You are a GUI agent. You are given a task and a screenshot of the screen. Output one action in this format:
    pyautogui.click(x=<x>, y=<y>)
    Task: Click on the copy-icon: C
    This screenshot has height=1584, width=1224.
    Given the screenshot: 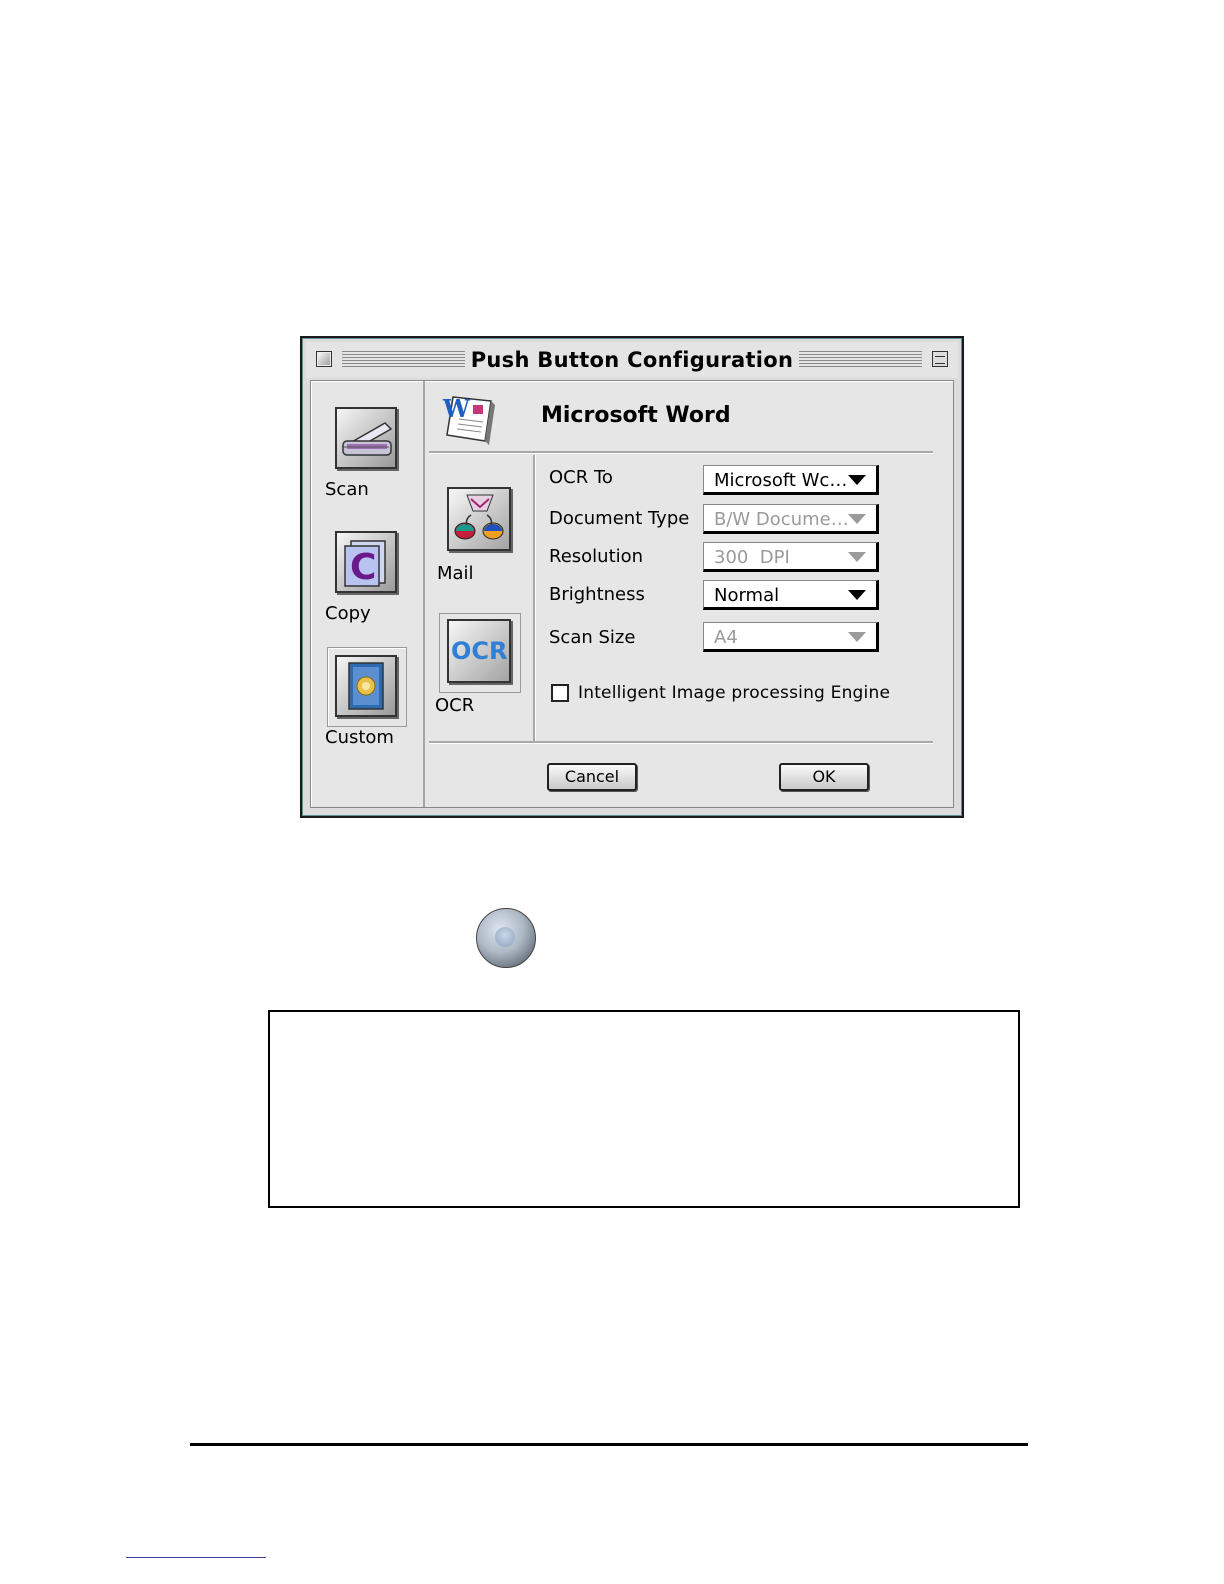 What is the action you would take?
    pyautogui.click(x=365, y=564)
    